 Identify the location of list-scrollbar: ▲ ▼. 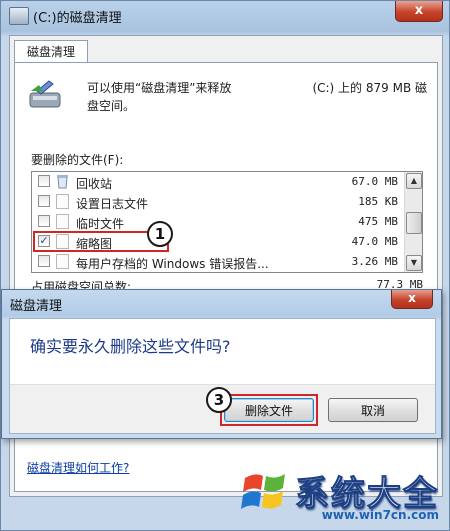
(413, 222).